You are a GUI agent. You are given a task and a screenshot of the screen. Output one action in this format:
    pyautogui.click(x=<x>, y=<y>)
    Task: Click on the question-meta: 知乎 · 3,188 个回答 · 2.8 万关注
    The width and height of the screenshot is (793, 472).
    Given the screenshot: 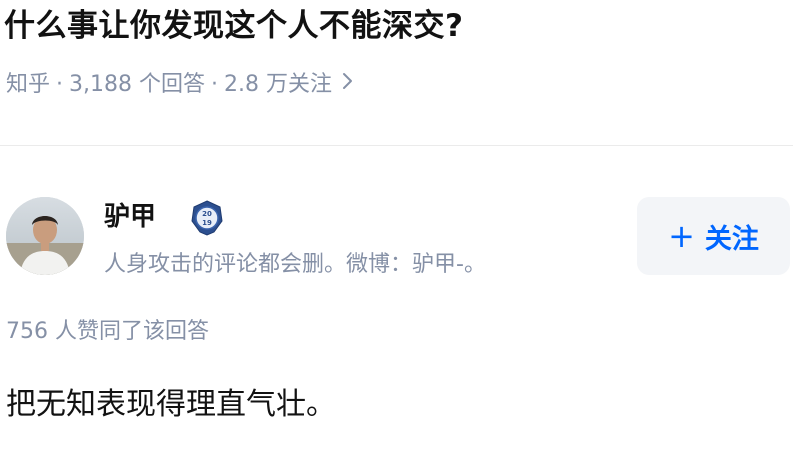 What is the action you would take?
    pyautogui.click(x=180, y=85)
    